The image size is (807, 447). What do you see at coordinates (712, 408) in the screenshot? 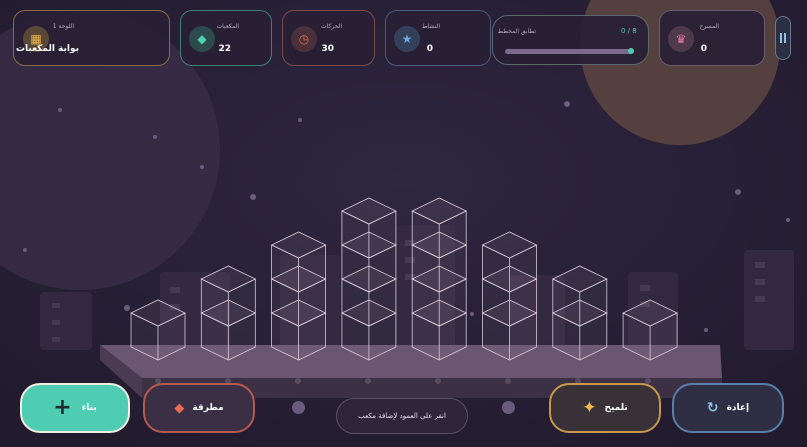
I see `refresh-icon: ↻` at bounding box center [712, 408].